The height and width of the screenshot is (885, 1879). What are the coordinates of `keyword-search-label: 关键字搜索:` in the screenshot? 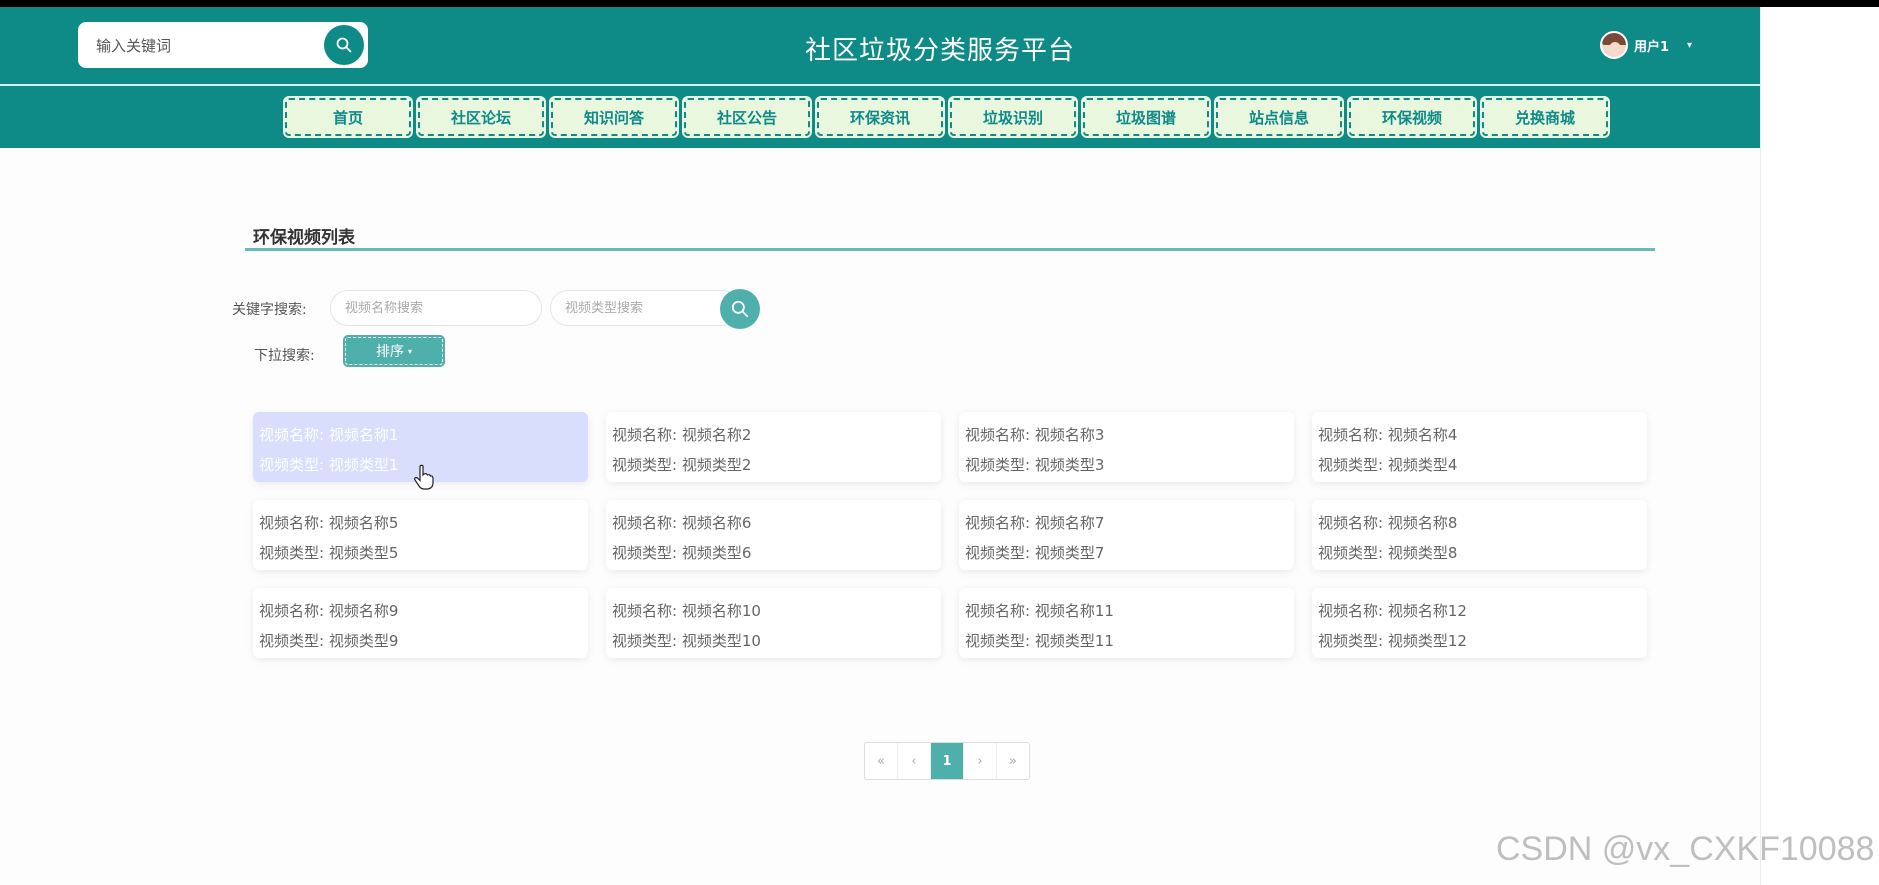 It's located at (269, 310).